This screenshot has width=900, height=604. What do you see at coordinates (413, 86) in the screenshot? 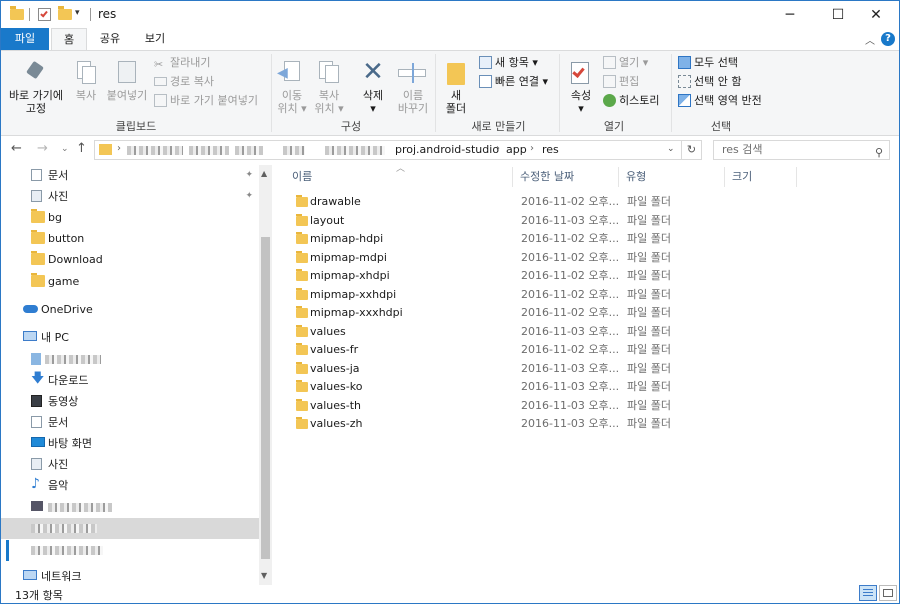
I see `rename-button: 이름 바꾸기` at bounding box center [413, 86].